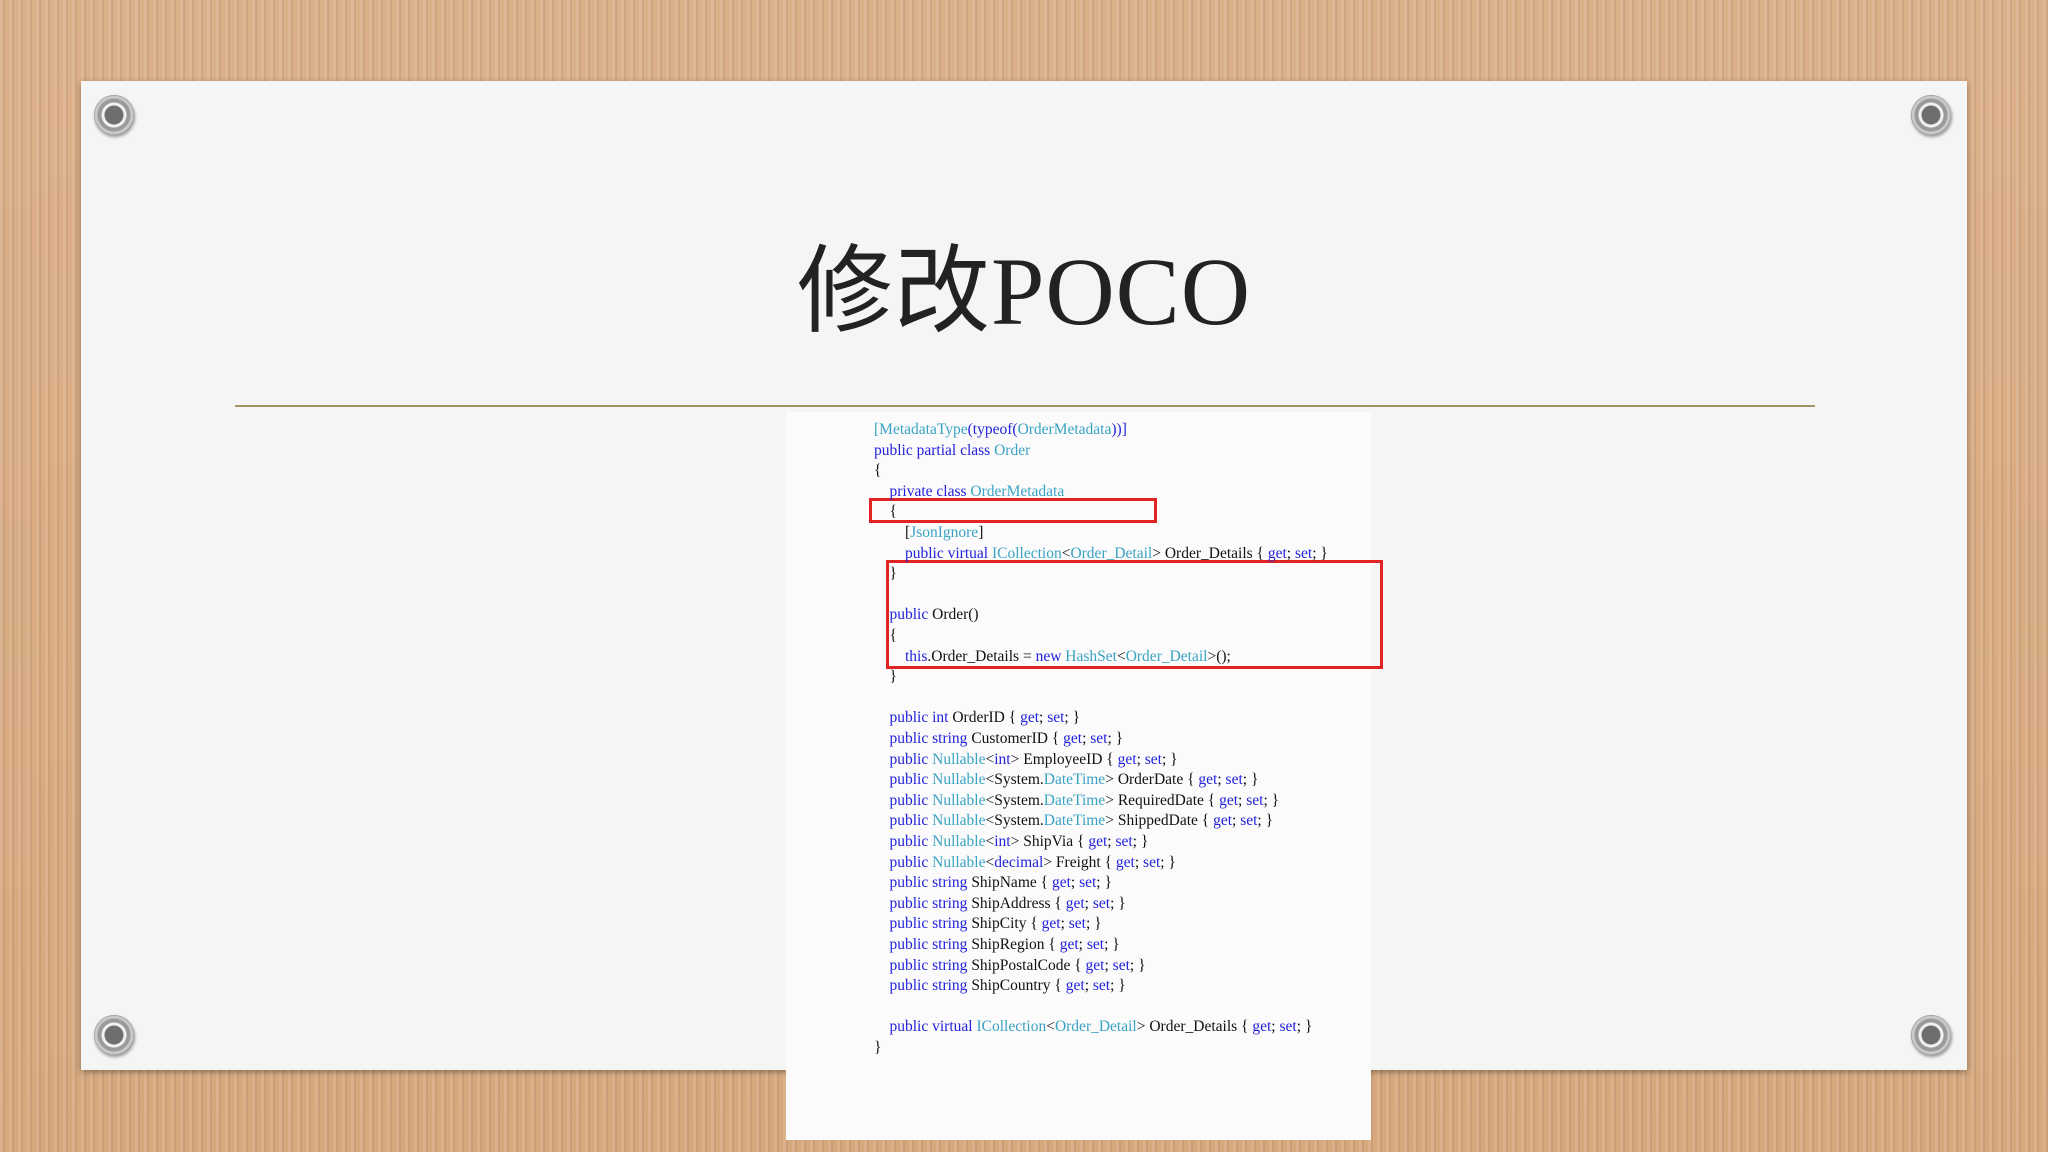  What do you see at coordinates (1050, 656) in the screenshot?
I see `code-token: new` at bounding box center [1050, 656].